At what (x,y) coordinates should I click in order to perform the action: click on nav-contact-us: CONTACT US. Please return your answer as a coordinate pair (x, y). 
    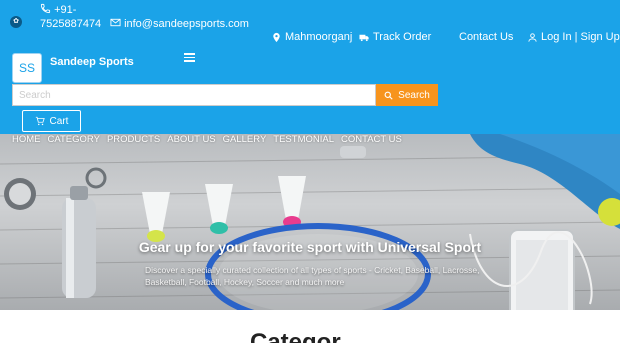
    Looking at the image, I should click on (371, 139).